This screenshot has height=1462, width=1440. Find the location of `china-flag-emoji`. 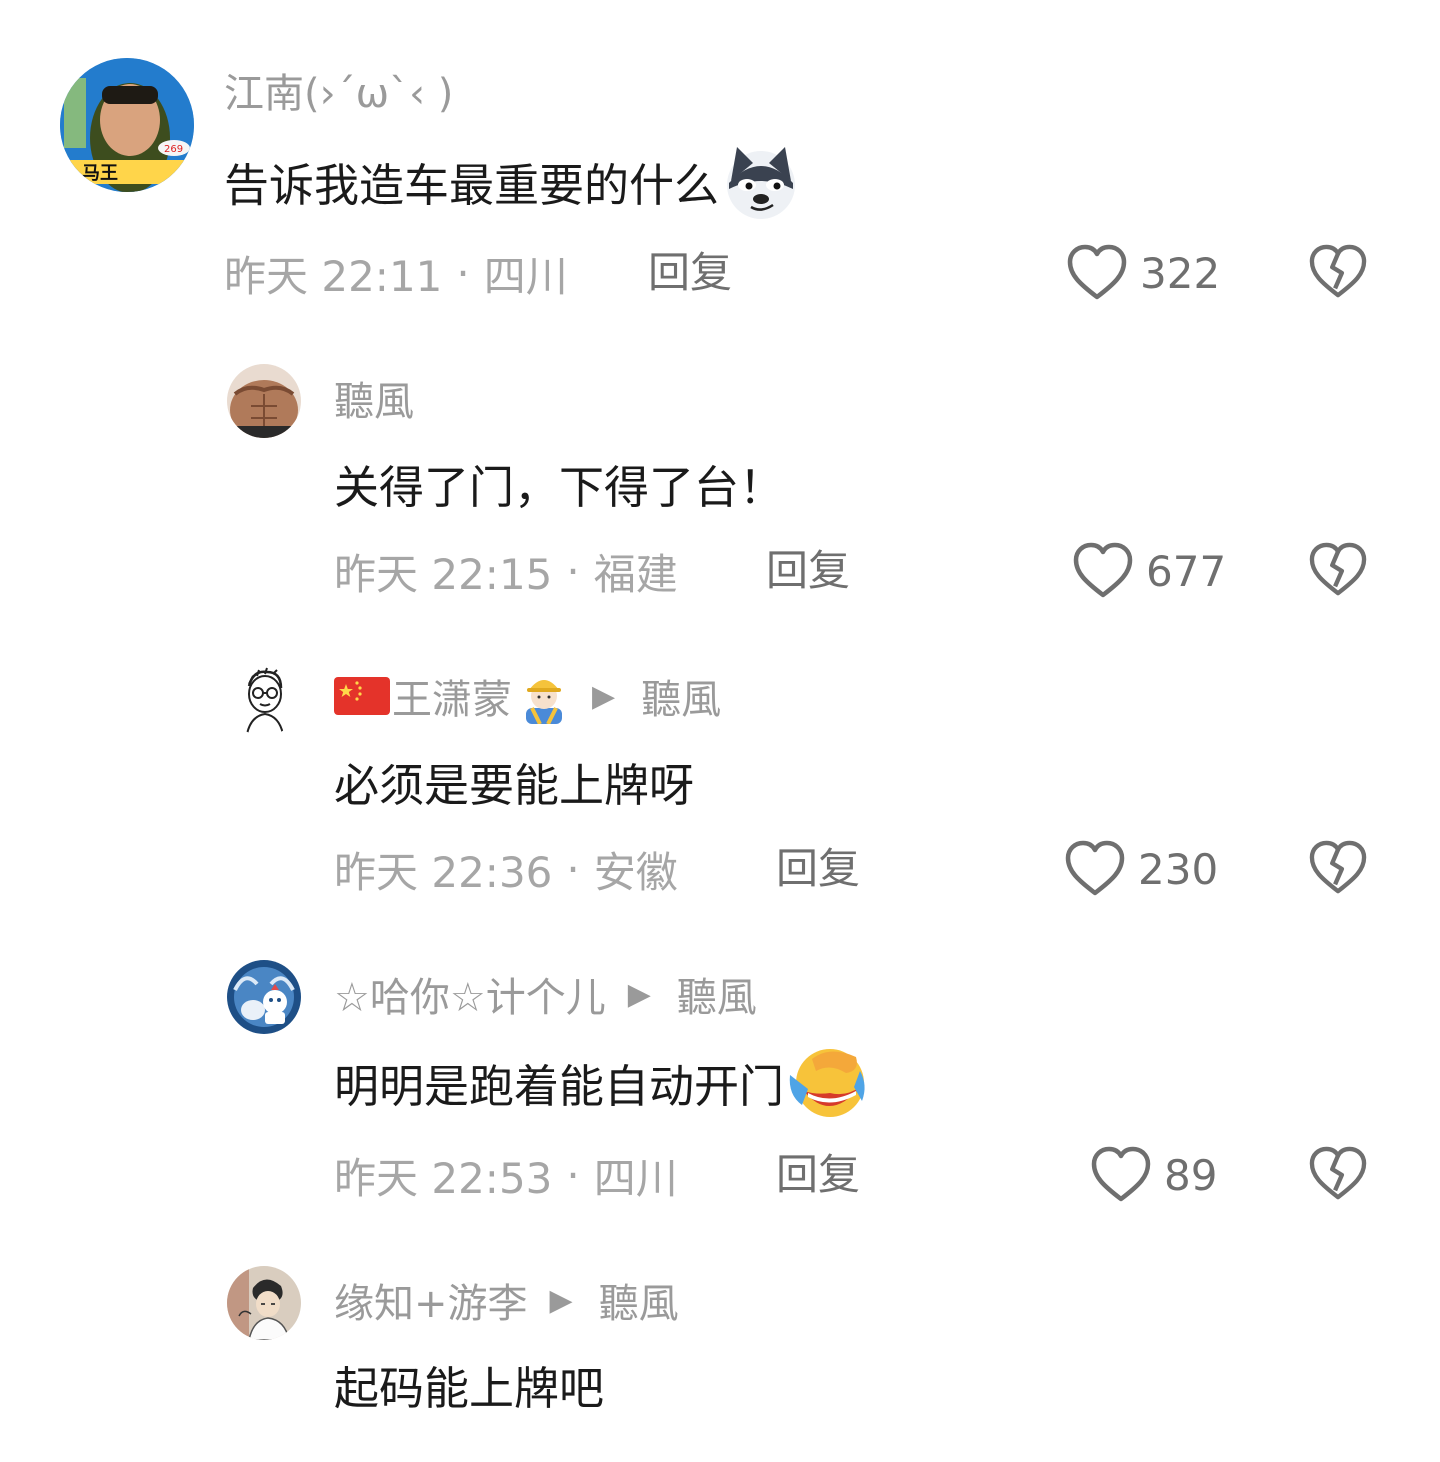

china-flag-emoji is located at coordinates (362, 696).